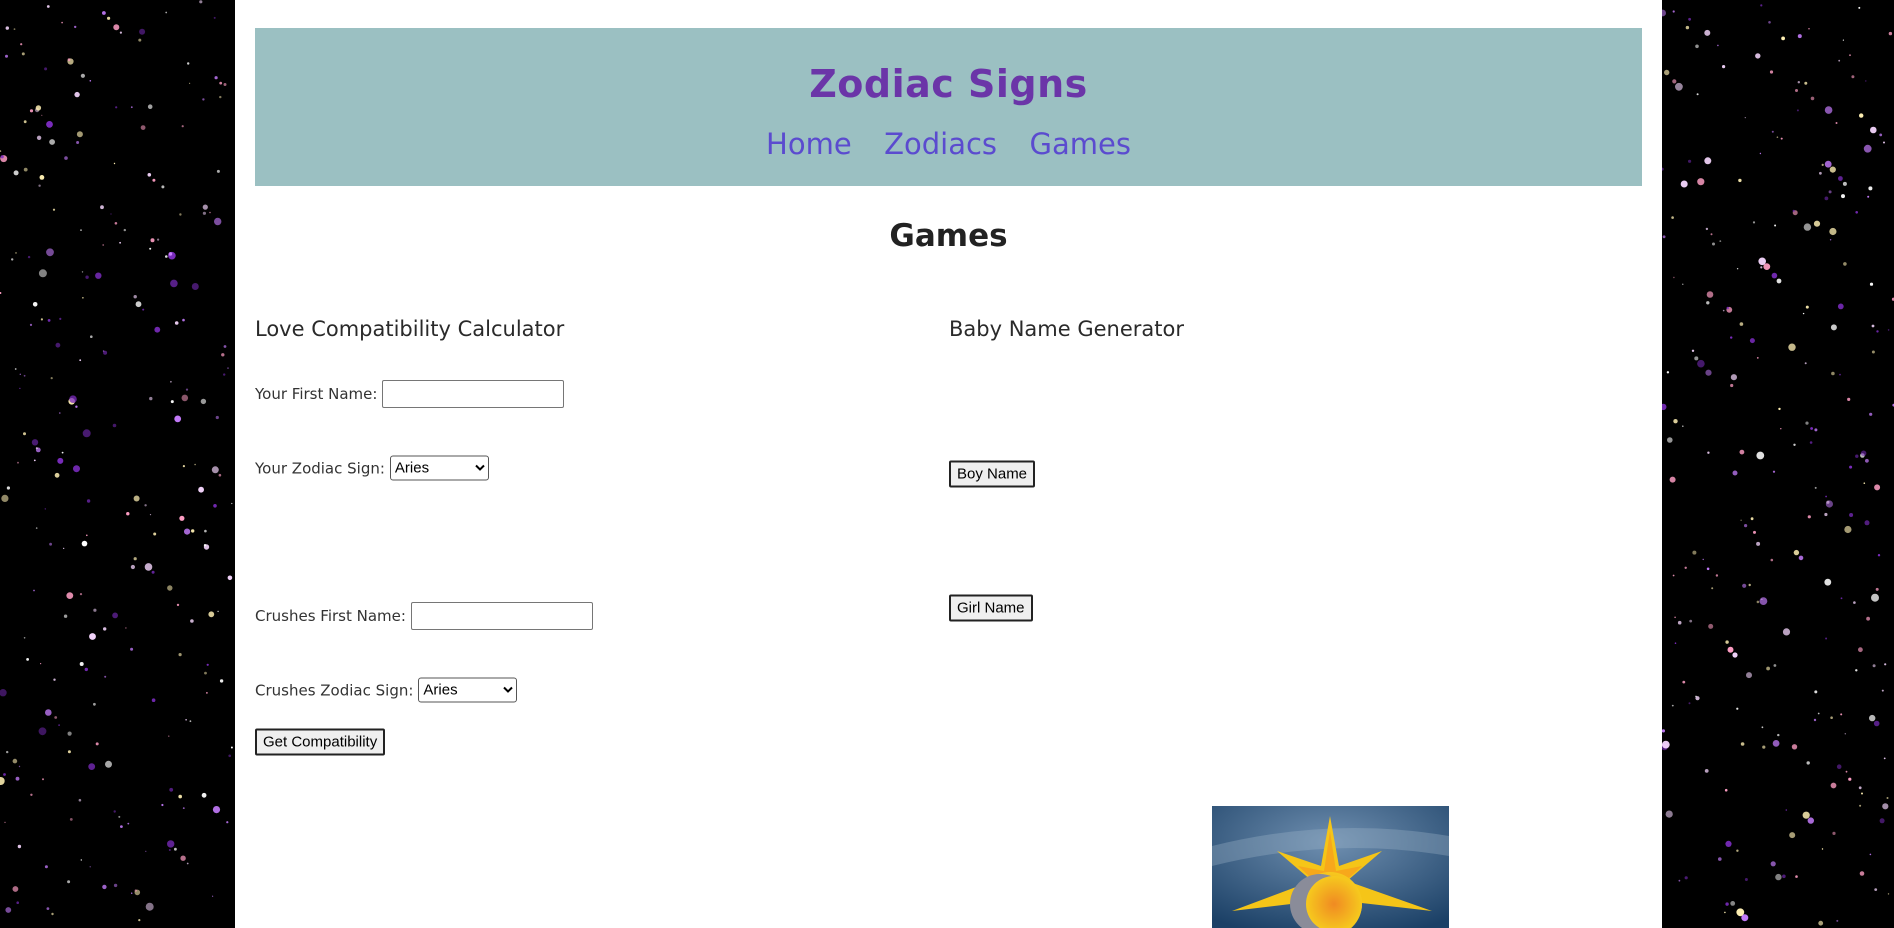 Image resolution: width=1894 pixels, height=928 pixels. What do you see at coordinates (320, 742) in the screenshot?
I see `get-compatibility-button: Get Compatibility` at bounding box center [320, 742].